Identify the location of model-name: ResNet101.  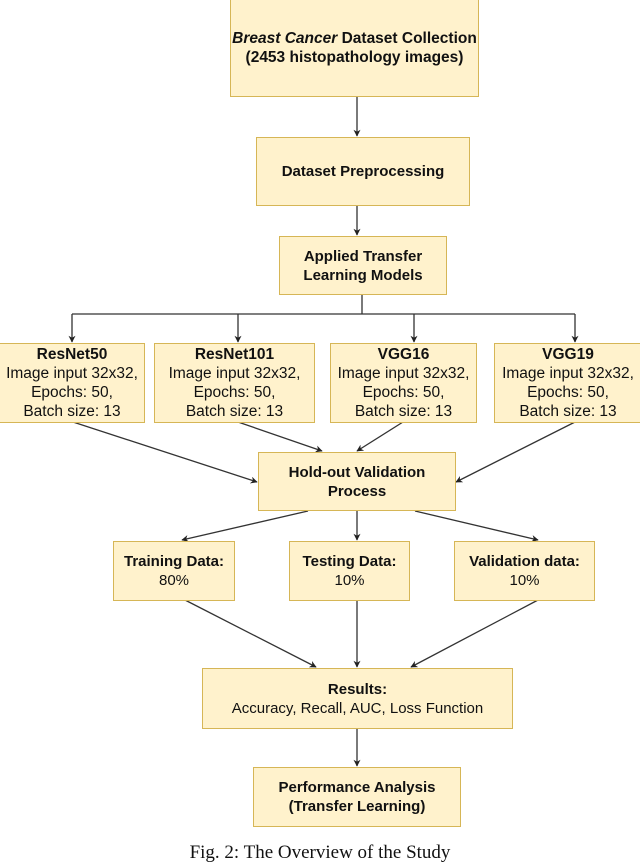
(234, 354).